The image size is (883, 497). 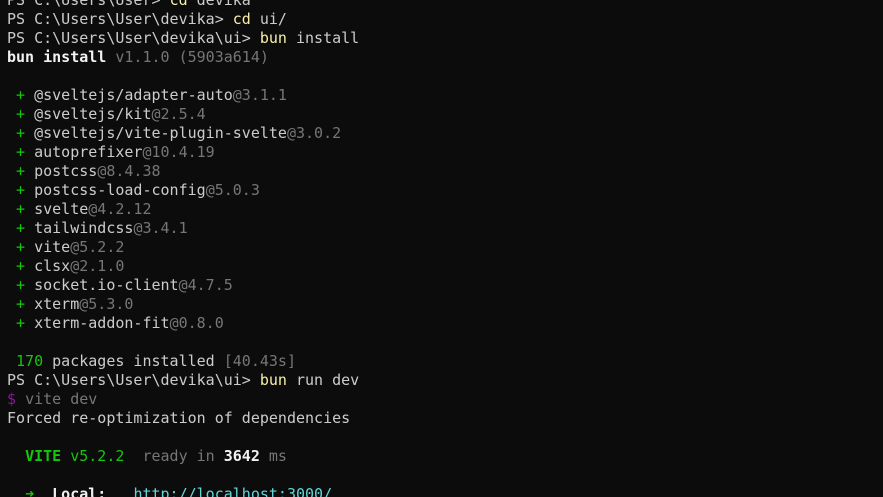 I want to click on terminal-line: PS C:\Users\User> cd devika, so click(x=183, y=5).